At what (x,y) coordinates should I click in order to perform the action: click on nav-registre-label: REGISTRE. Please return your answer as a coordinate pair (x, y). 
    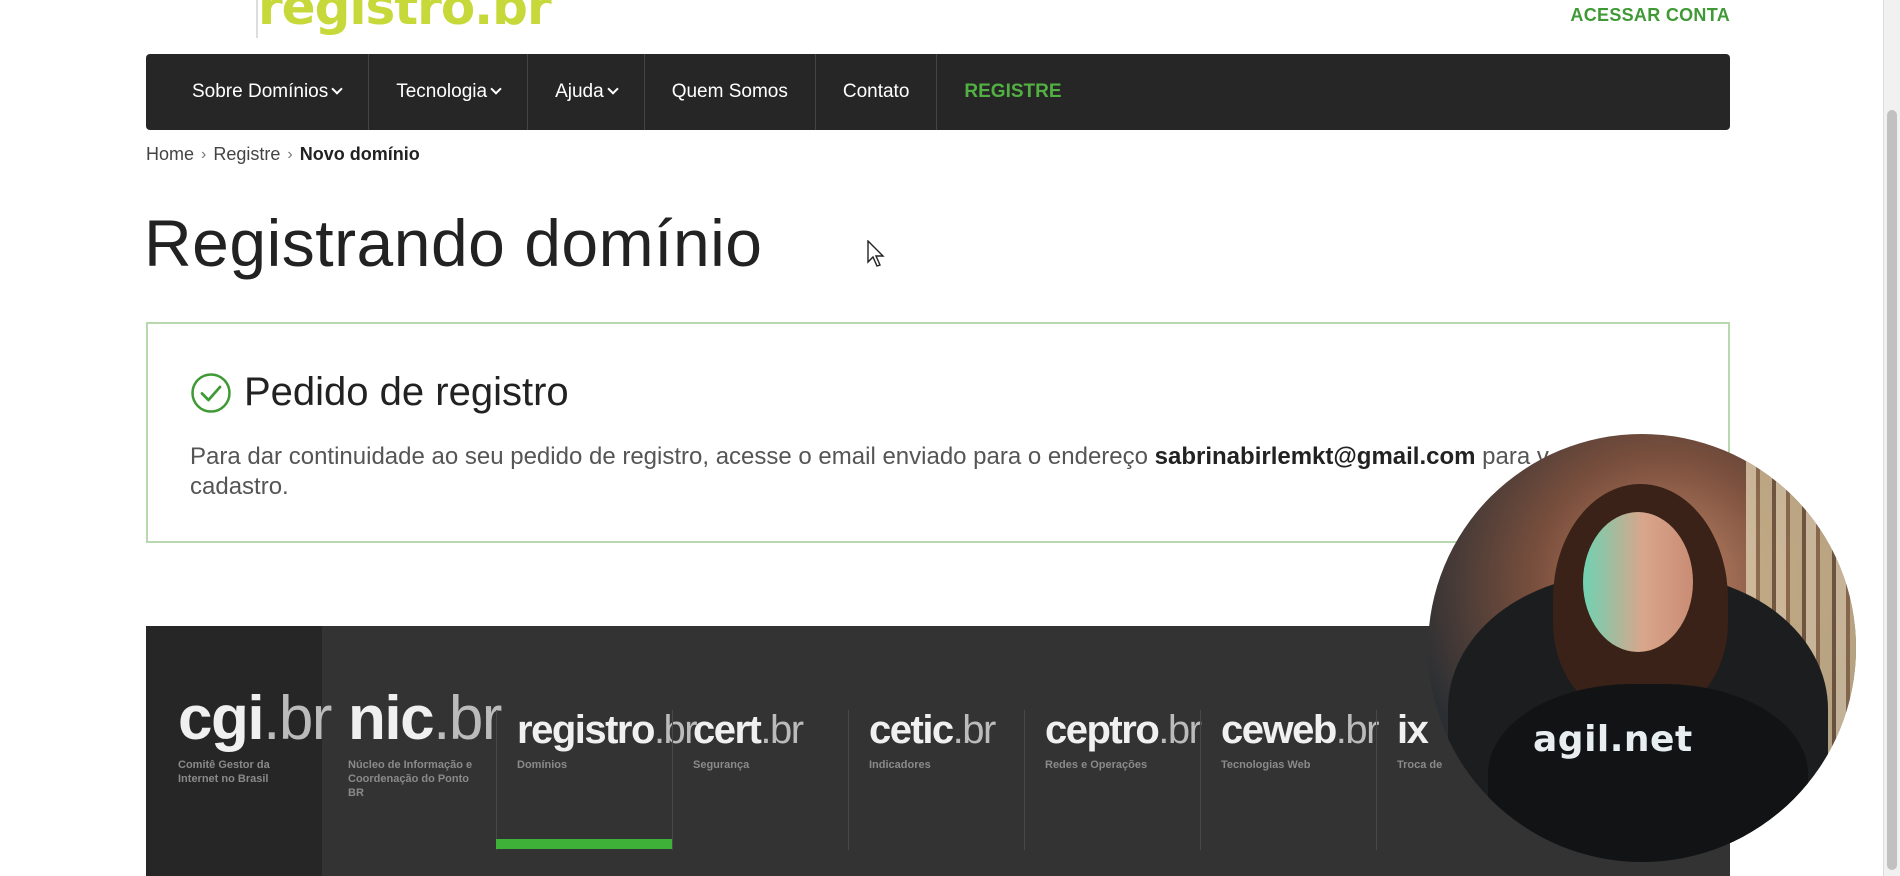
    Looking at the image, I should click on (1013, 91).